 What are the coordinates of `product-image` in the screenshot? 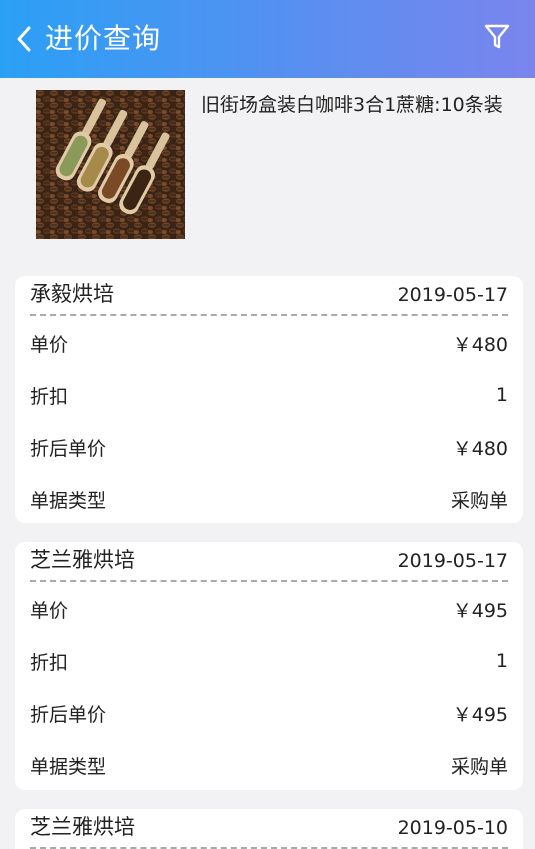 It's located at (110, 164).